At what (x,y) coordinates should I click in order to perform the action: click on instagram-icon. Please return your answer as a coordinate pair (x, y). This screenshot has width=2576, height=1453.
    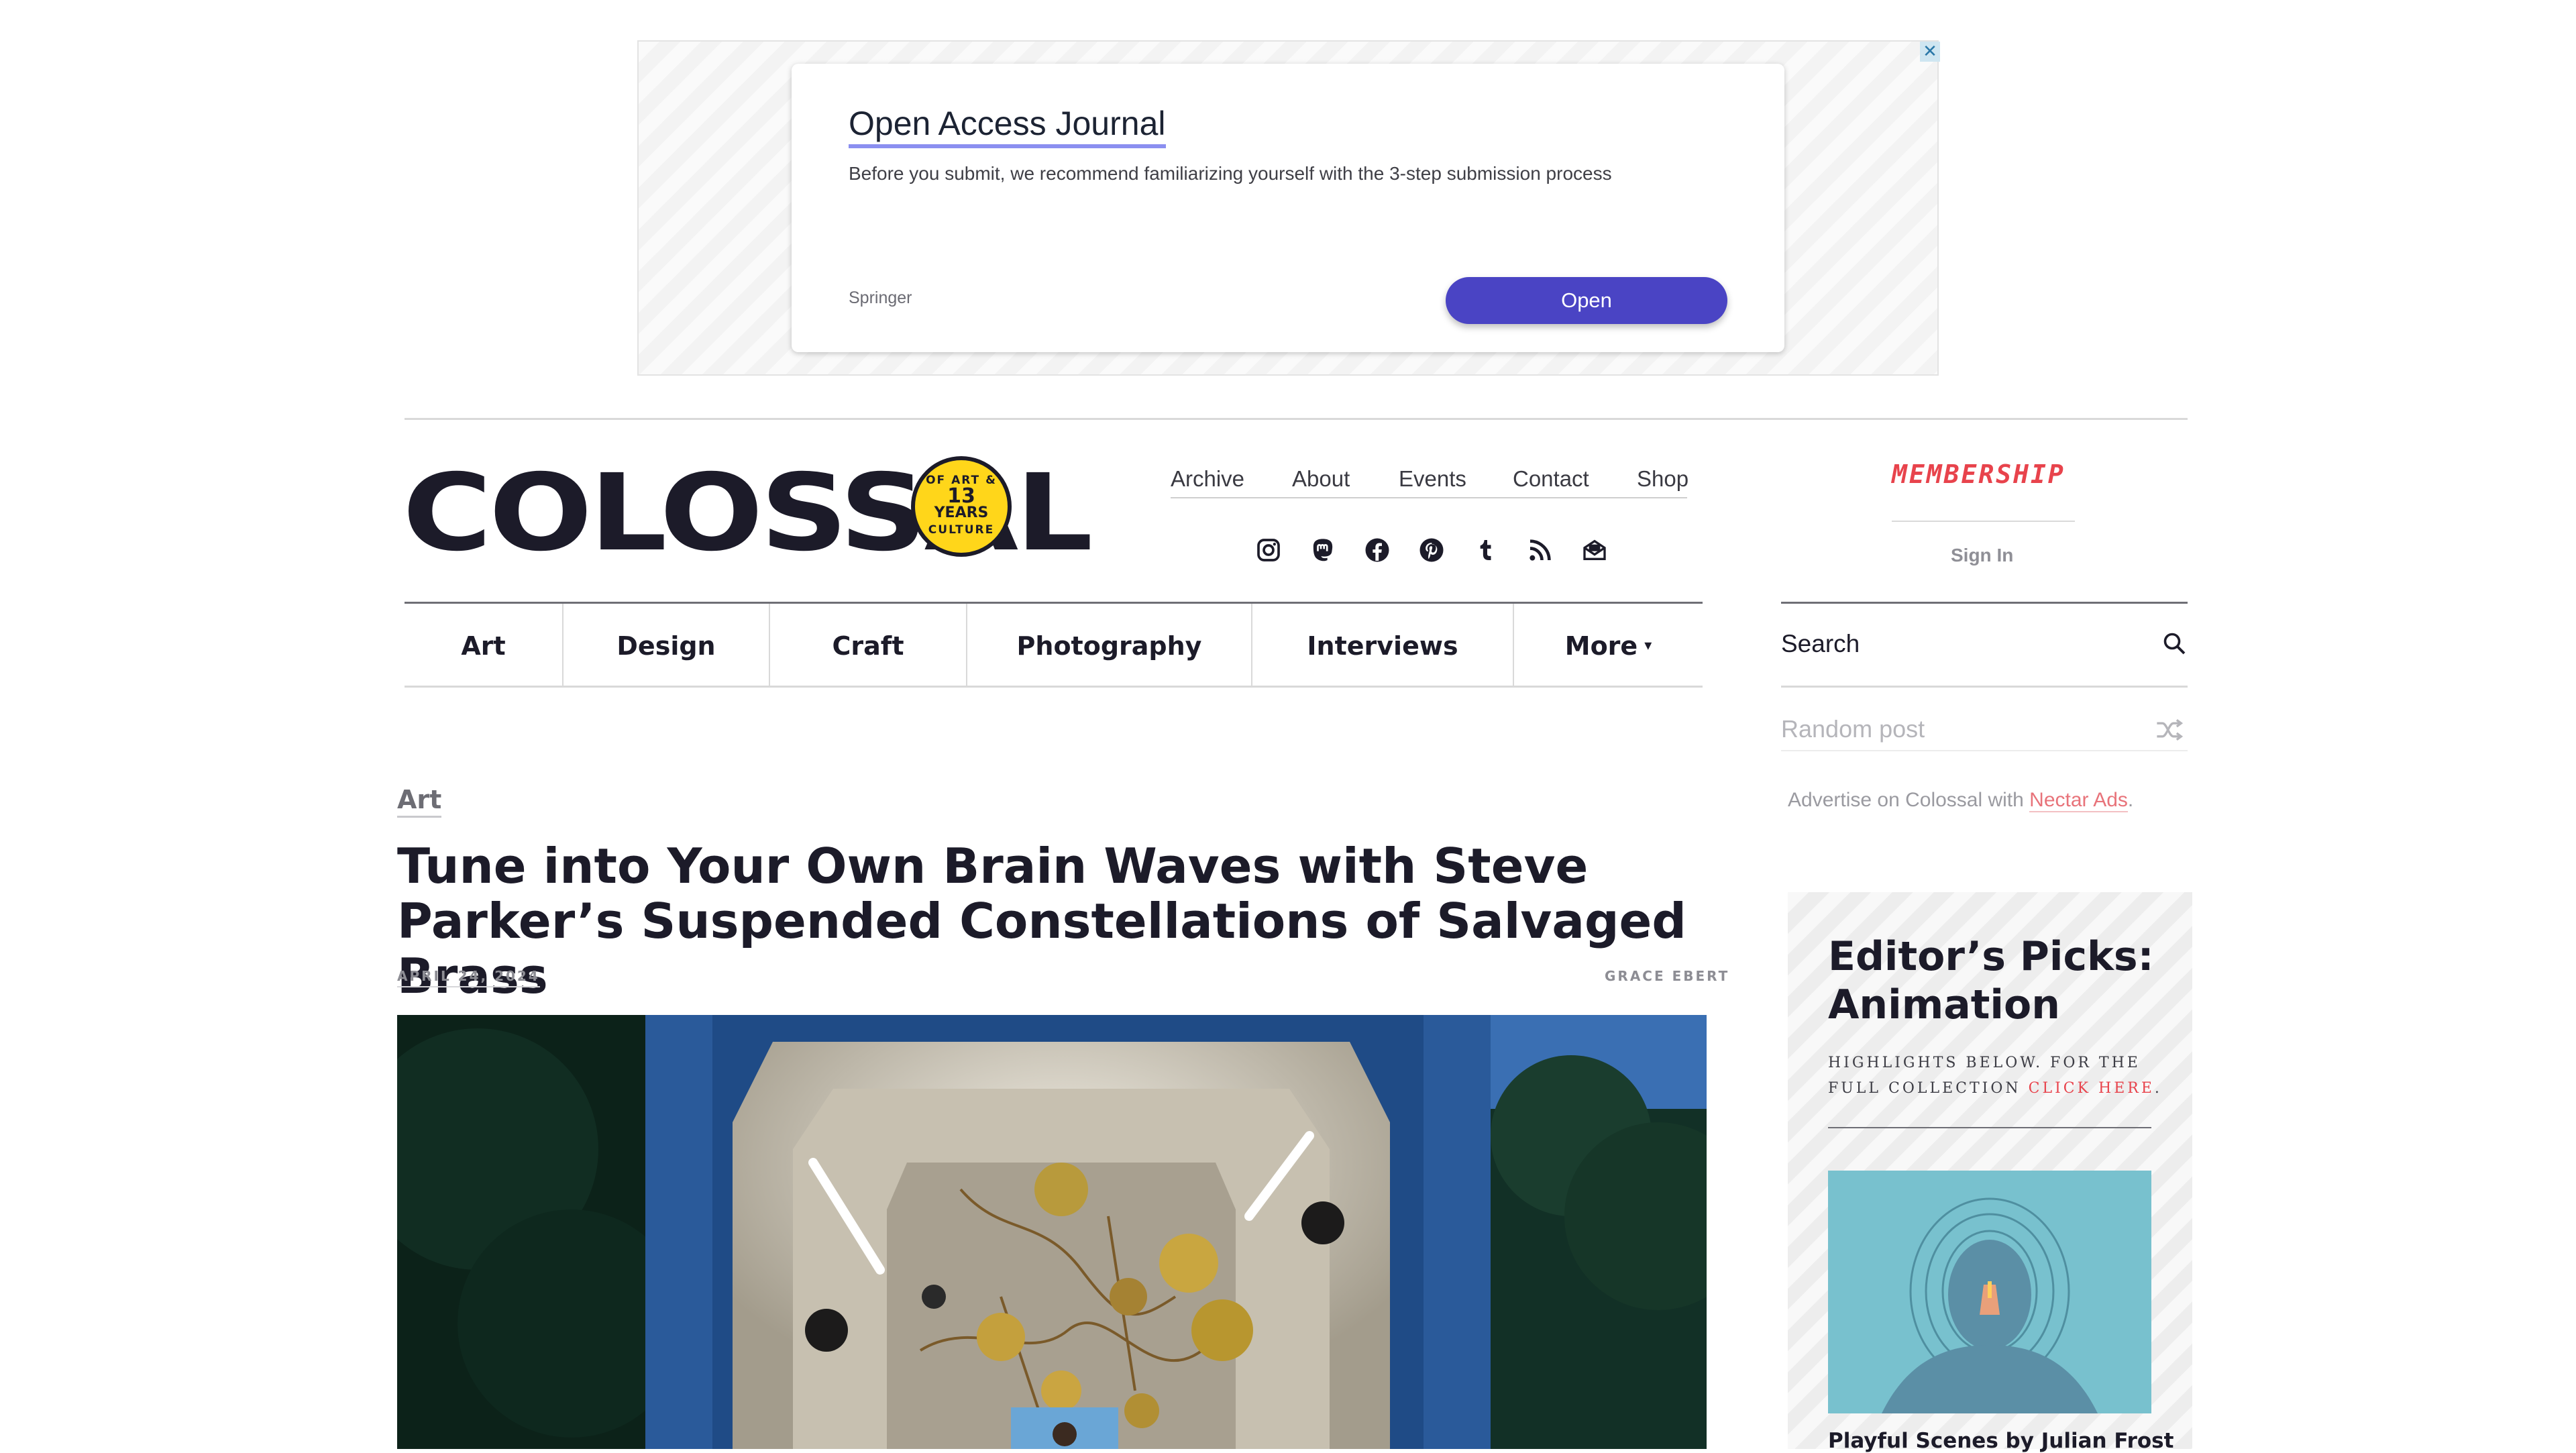
    Looking at the image, I should click on (1268, 550).